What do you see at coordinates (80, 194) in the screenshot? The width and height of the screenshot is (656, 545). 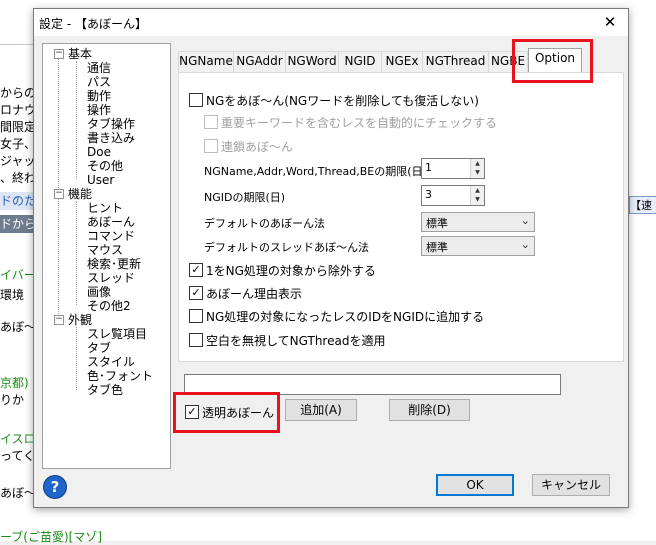 I see `tree-group-features: 機能` at bounding box center [80, 194].